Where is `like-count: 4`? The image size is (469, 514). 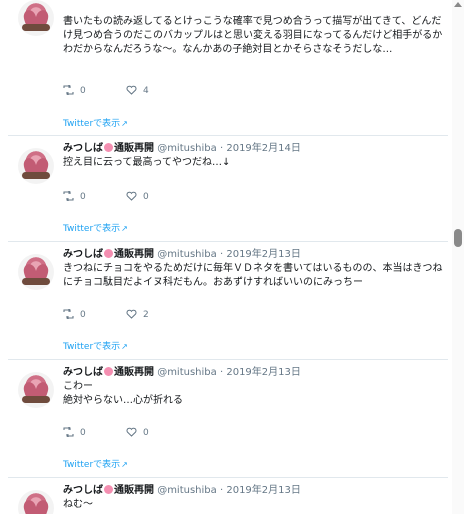 like-count: 4 is located at coordinates (146, 91).